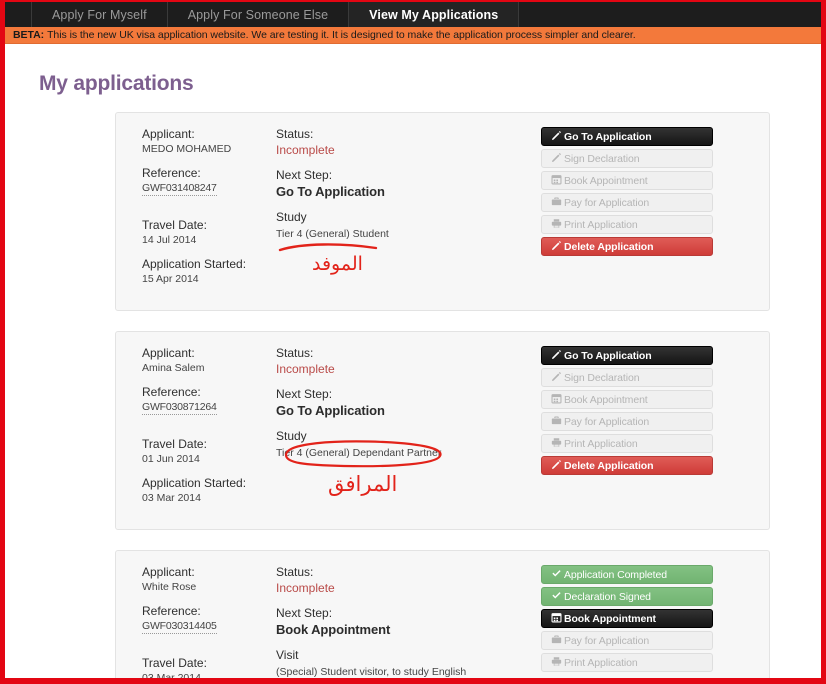 This screenshot has width=826, height=684. Describe the element at coordinates (330, 191) in the screenshot. I see `next-step-value: Go To Application` at that location.